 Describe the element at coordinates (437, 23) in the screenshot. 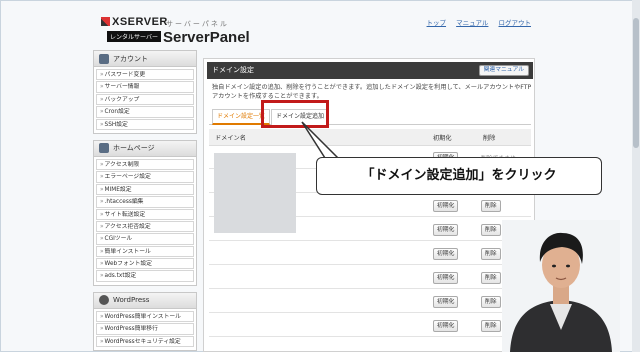

I see `top-link: トップ` at that location.